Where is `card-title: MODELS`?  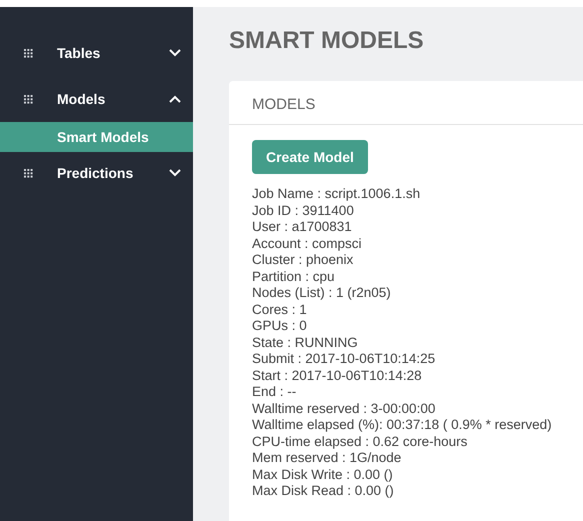
card-title: MODELS is located at coordinates (406, 103).